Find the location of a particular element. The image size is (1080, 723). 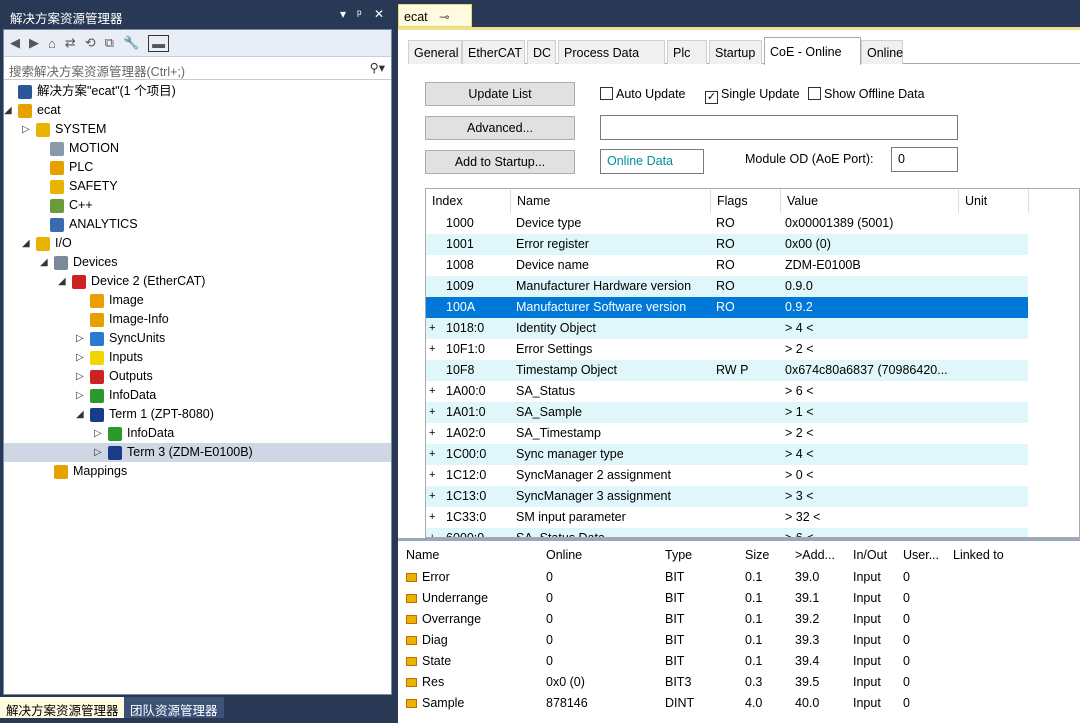

tree-item: ◢ Devices is located at coordinates (197, 262).